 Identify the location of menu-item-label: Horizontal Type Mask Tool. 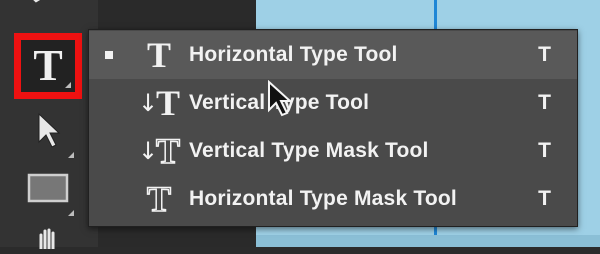
(323, 198).